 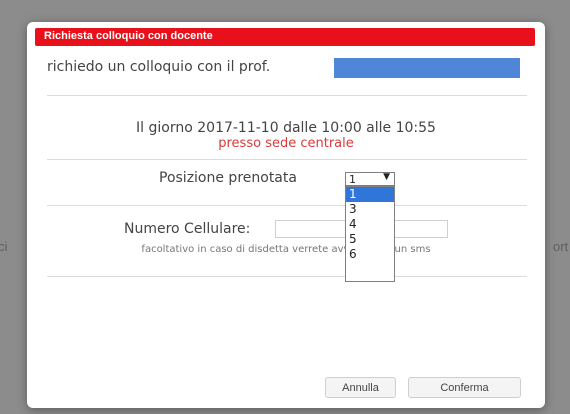 I want to click on teacher-prompt: richiedo un colloquio con il prof., so click(x=159, y=67).